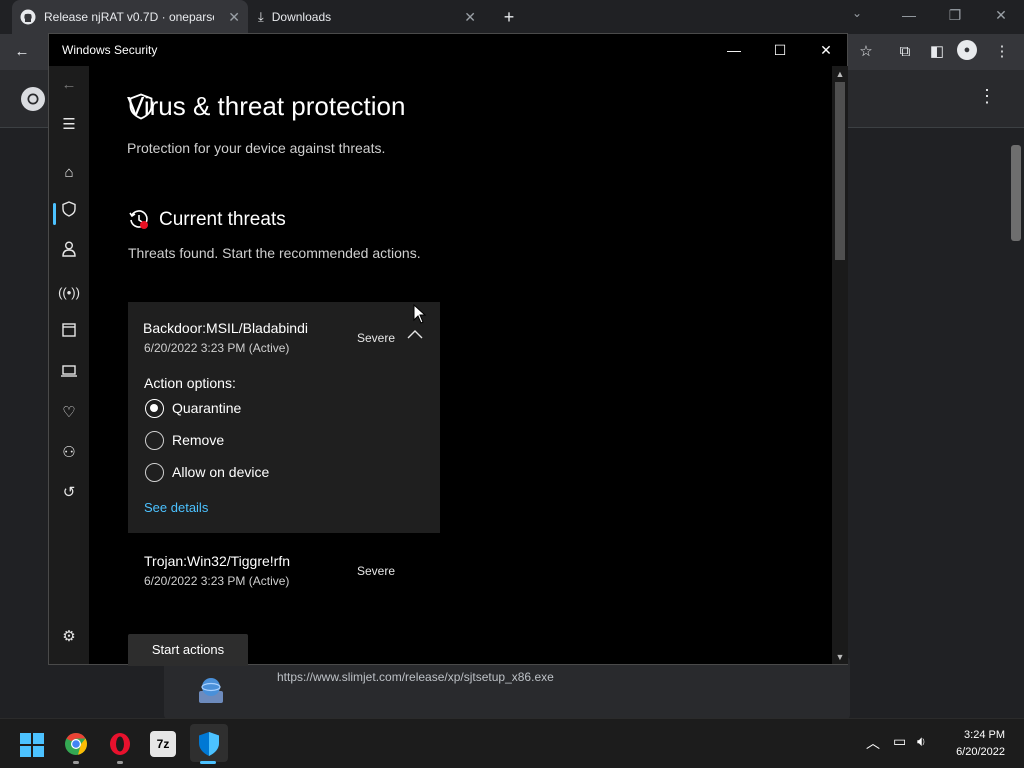 The image size is (1024, 768). I want to click on remove-label: Remove, so click(198, 440).